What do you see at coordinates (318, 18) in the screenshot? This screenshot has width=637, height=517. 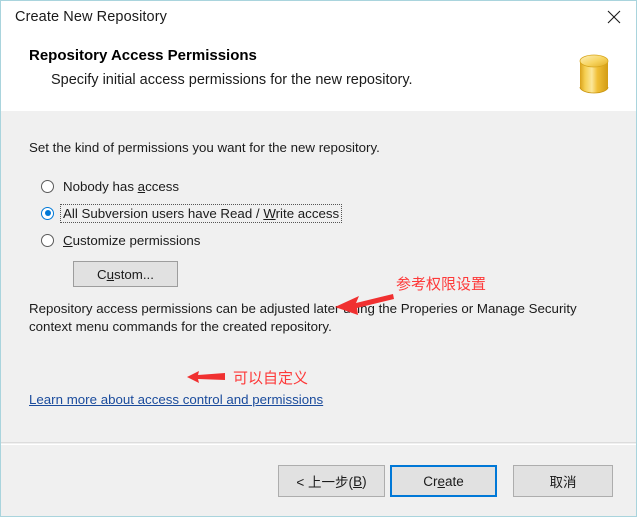 I see `title-bar: Create New Repository` at bounding box center [318, 18].